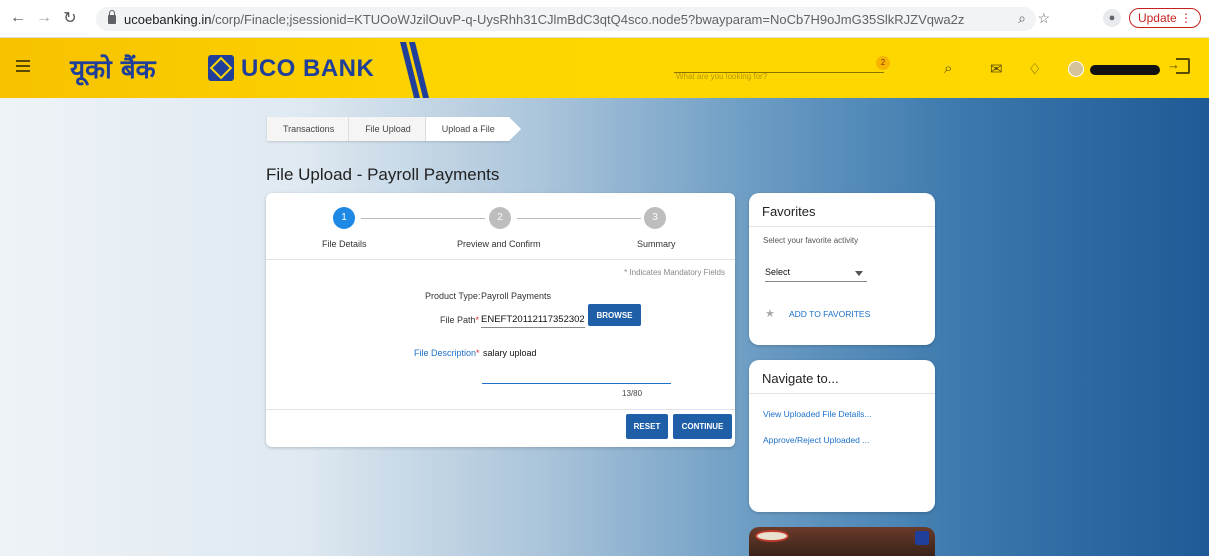  I want to click on continue-button: CONTINUE, so click(702, 426).